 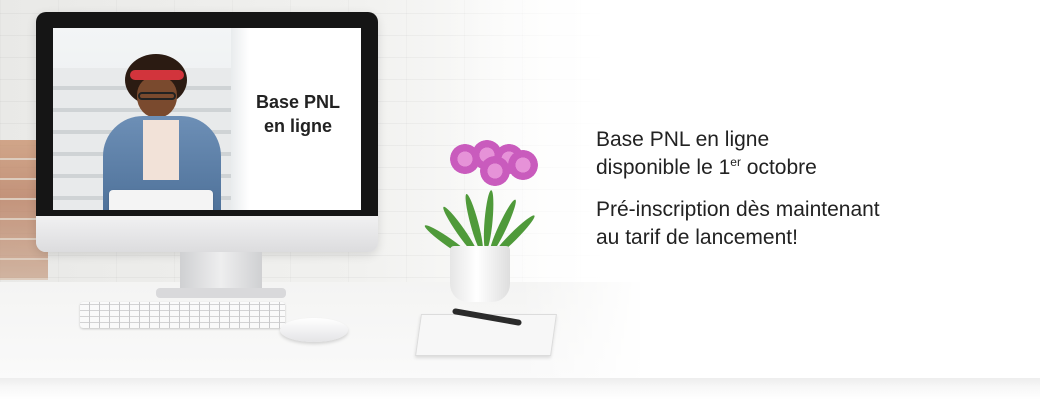 What do you see at coordinates (314, 330) in the screenshot?
I see `mouse` at bounding box center [314, 330].